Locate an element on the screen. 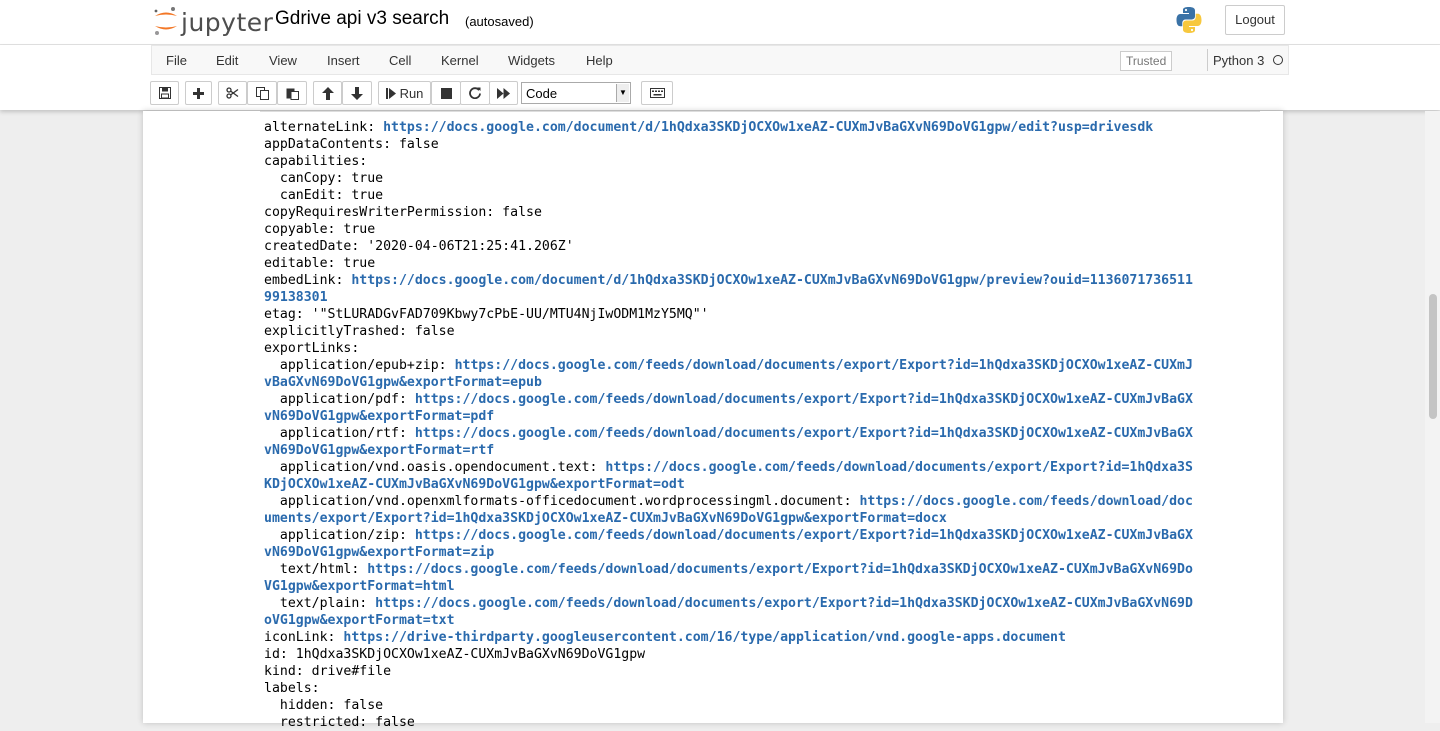 The image size is (1440, 731). run-label: Run is located at coordinates (411, 93).